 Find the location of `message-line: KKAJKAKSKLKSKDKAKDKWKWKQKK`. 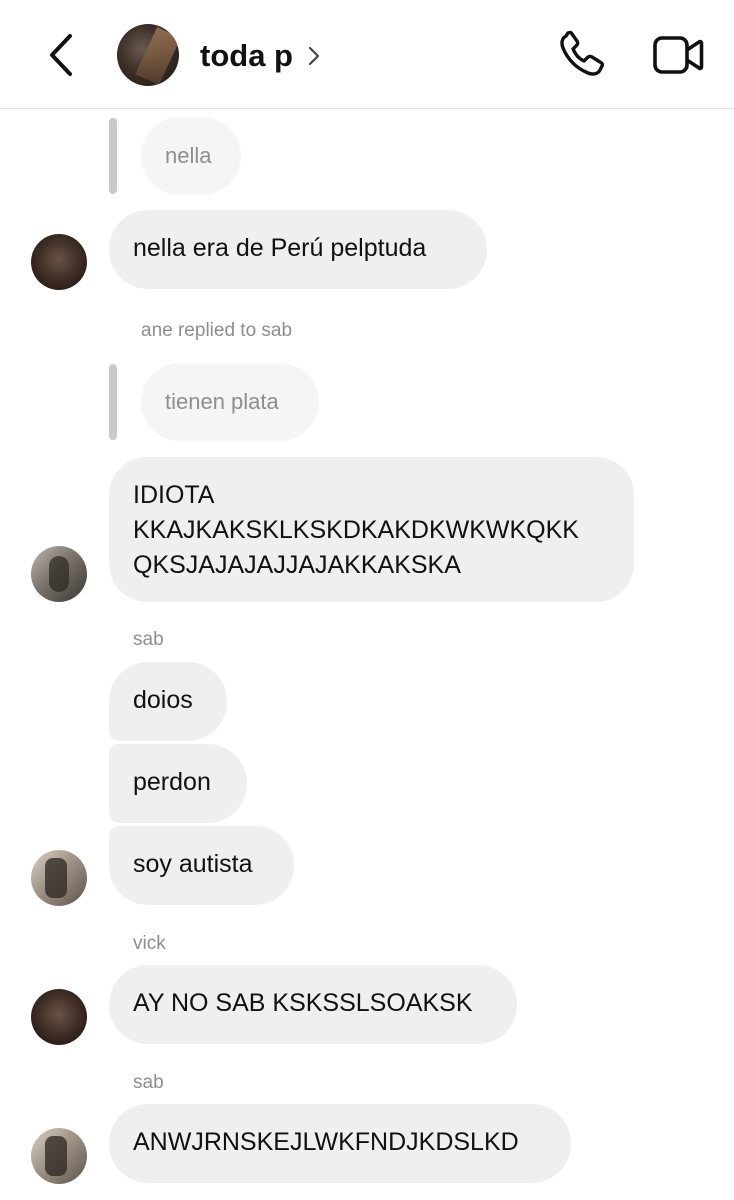

message-line: KKAJKAKSKLKSKDKAKDKWKWKQKK is located at coordinates (356, 530).